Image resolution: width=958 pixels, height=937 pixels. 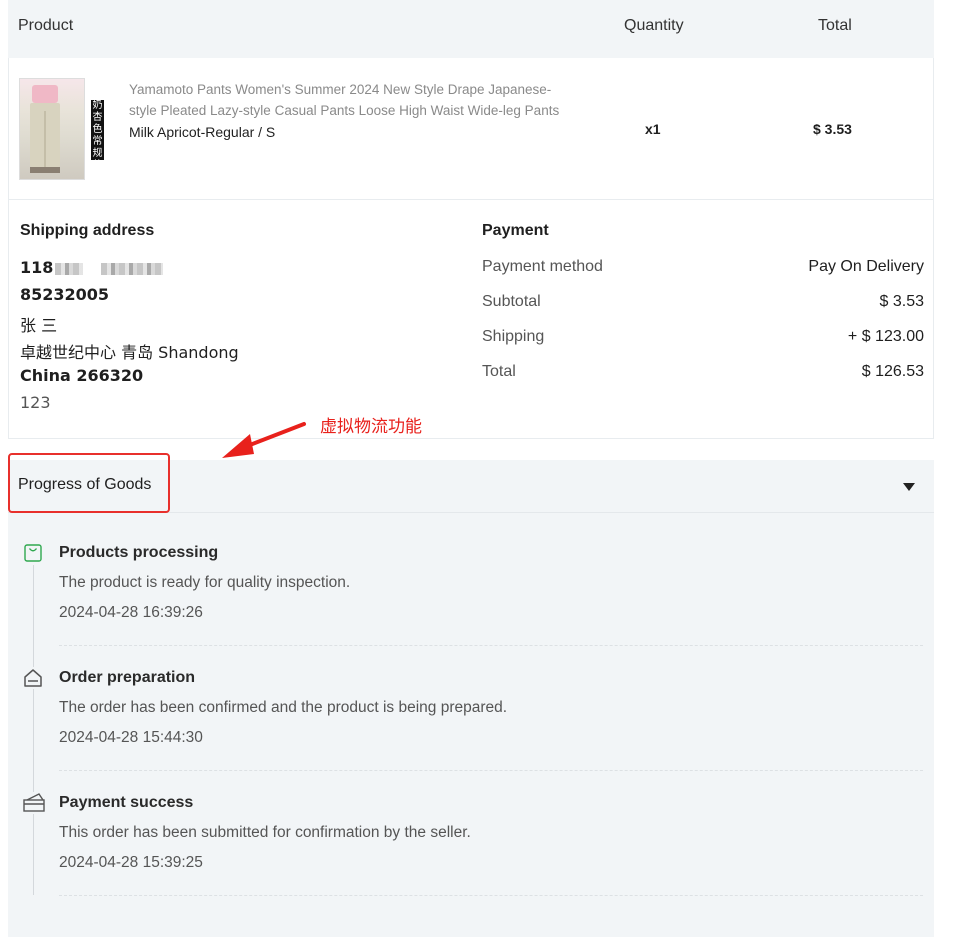 What do you see at coordinates (92, 267) in the screenshot?
I see `shipping-phone: 118` at bounding box center [92, 267].